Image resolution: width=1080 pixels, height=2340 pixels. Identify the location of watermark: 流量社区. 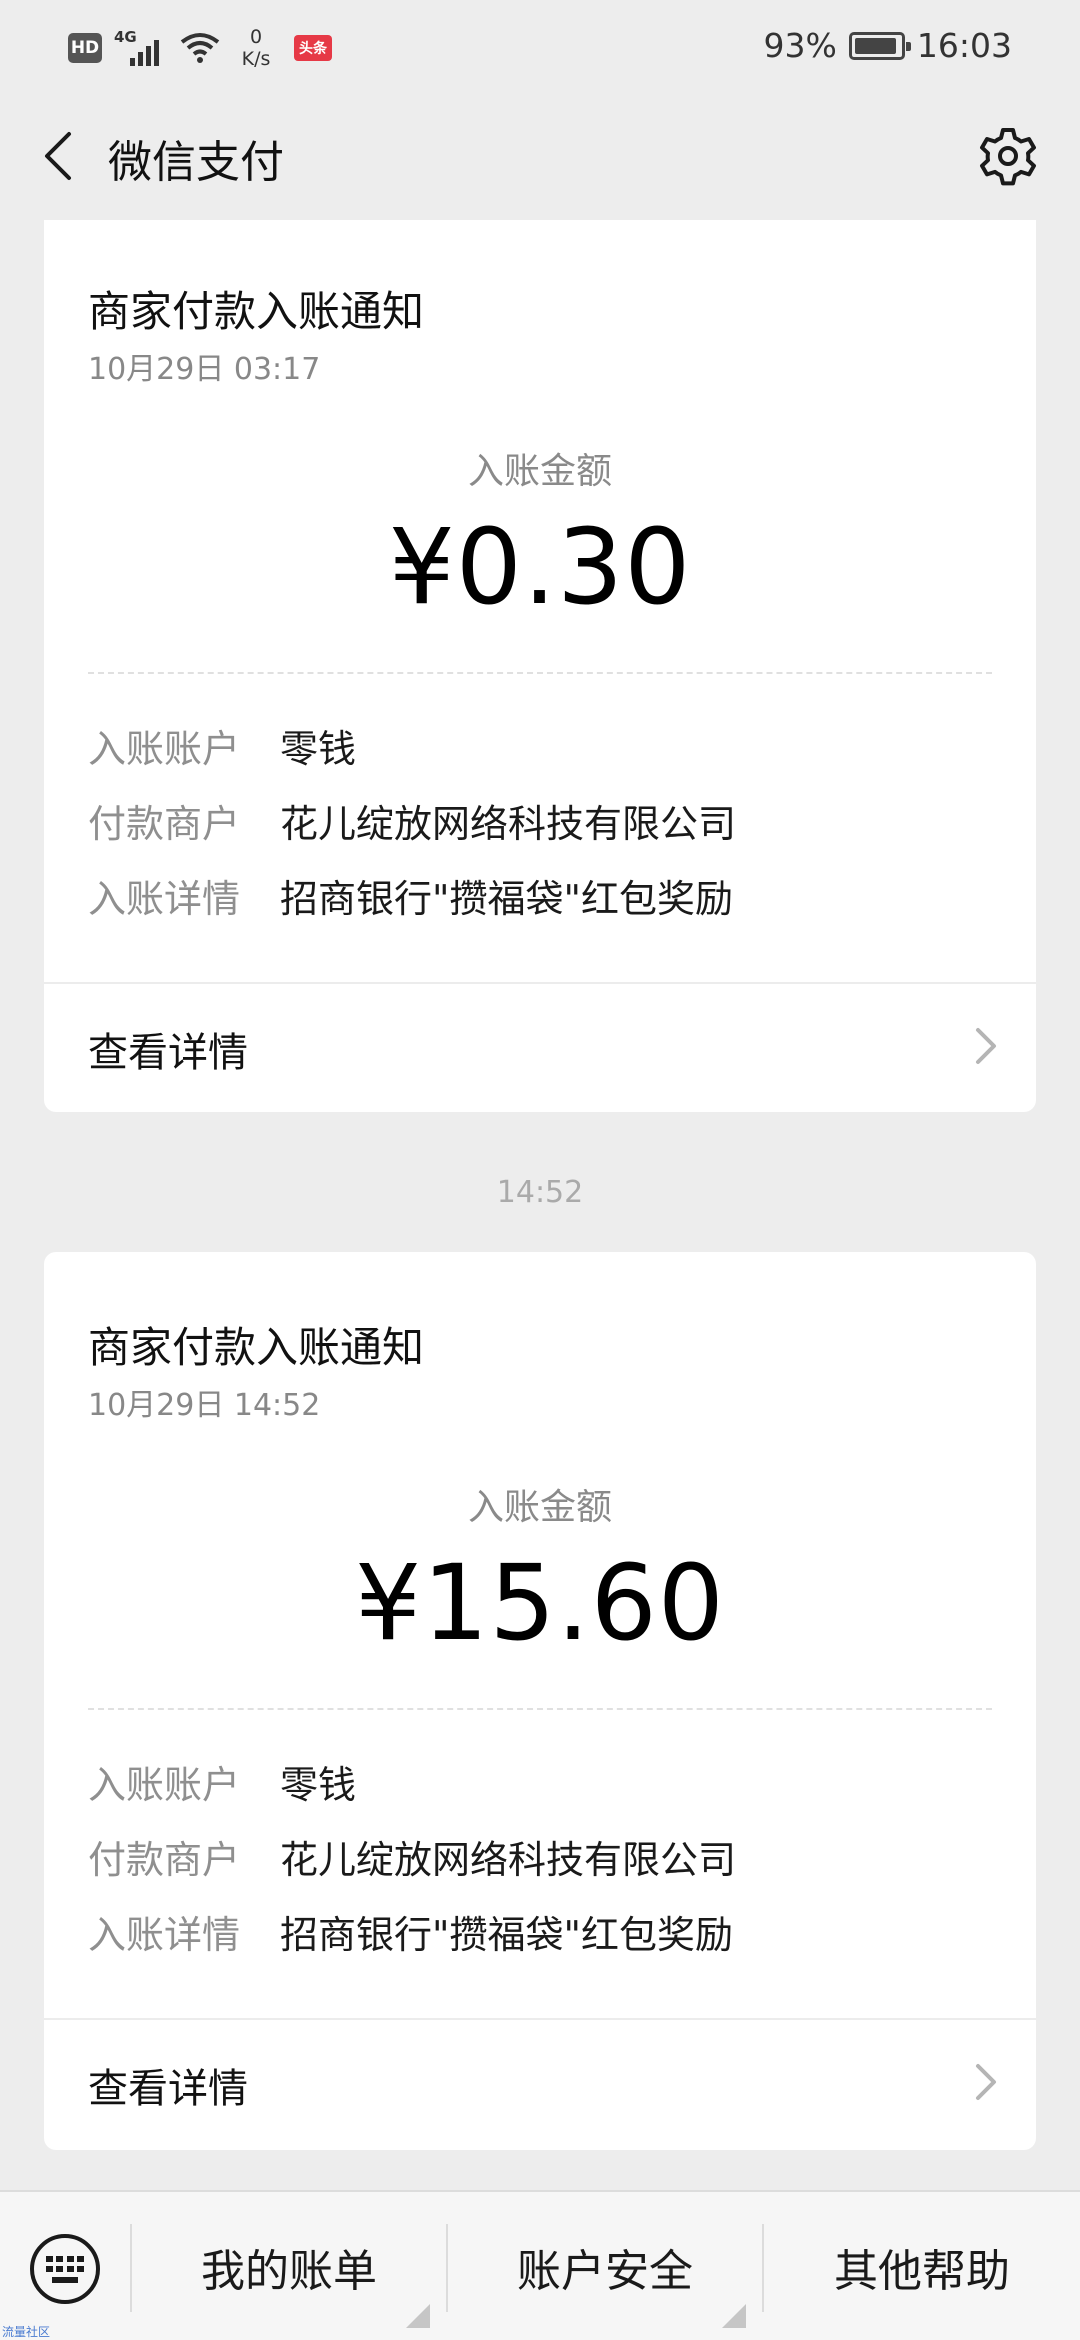
(26, 2332).